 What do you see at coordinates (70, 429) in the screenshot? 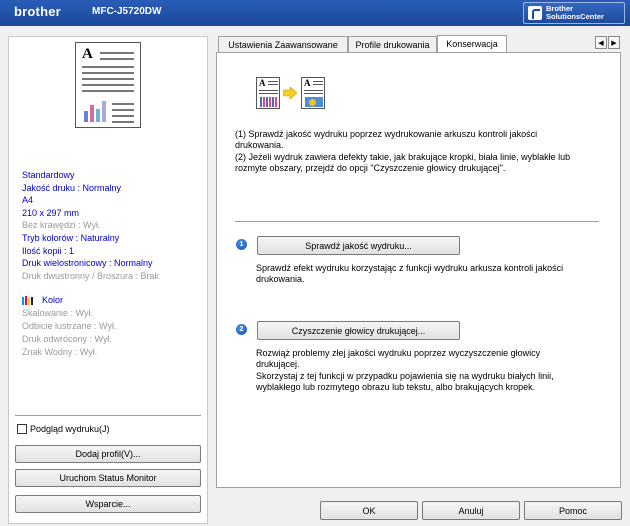
I see `print-preview-label: Podgląd wydruku(J)` at bounding box center [70, 429].